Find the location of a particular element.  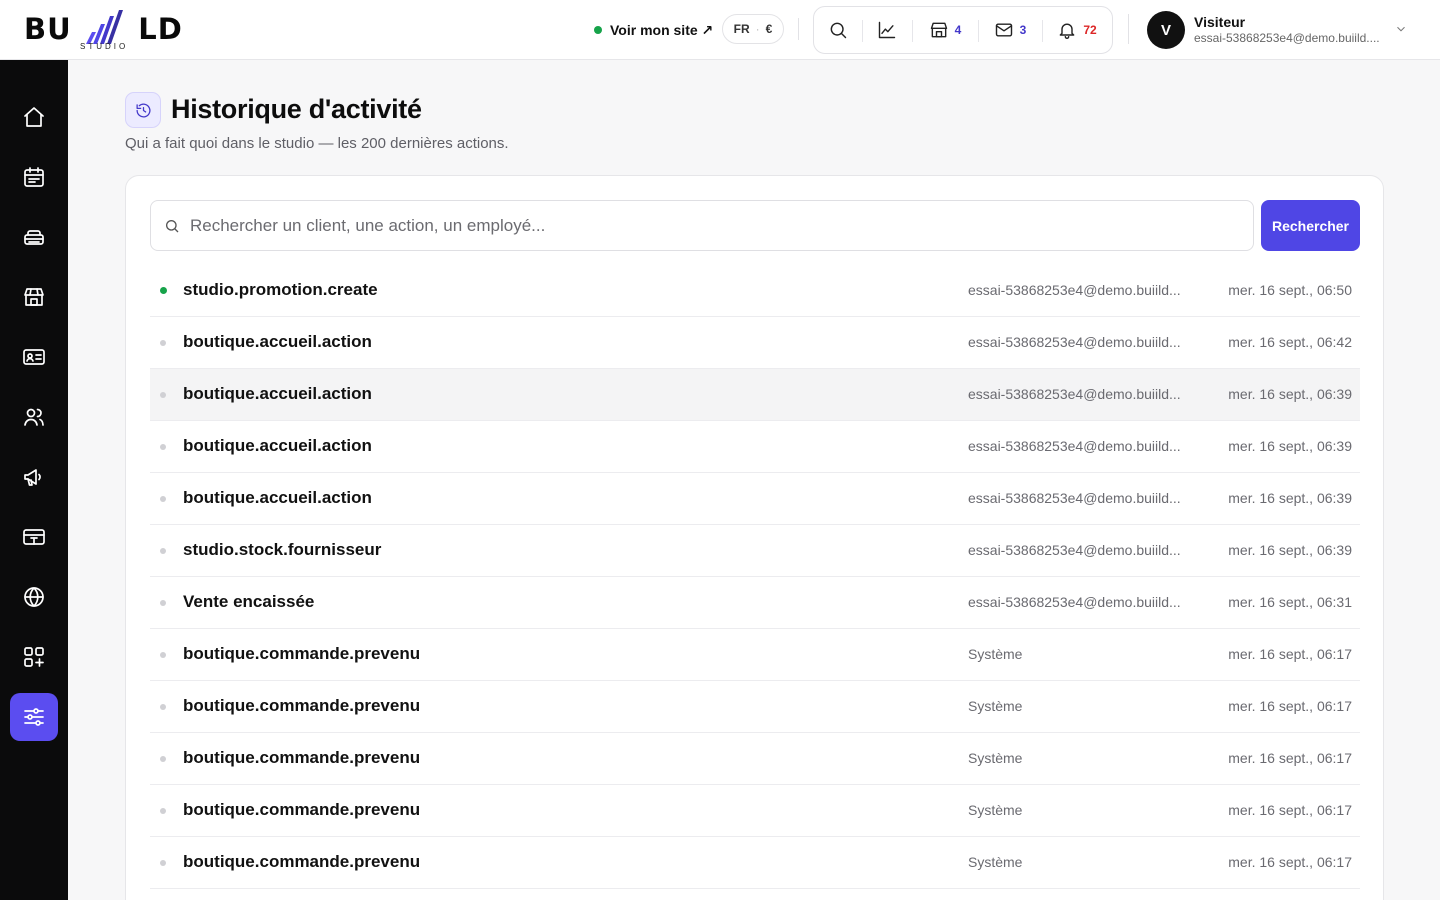

apps-add-icon is located at coordinates (34, 657).